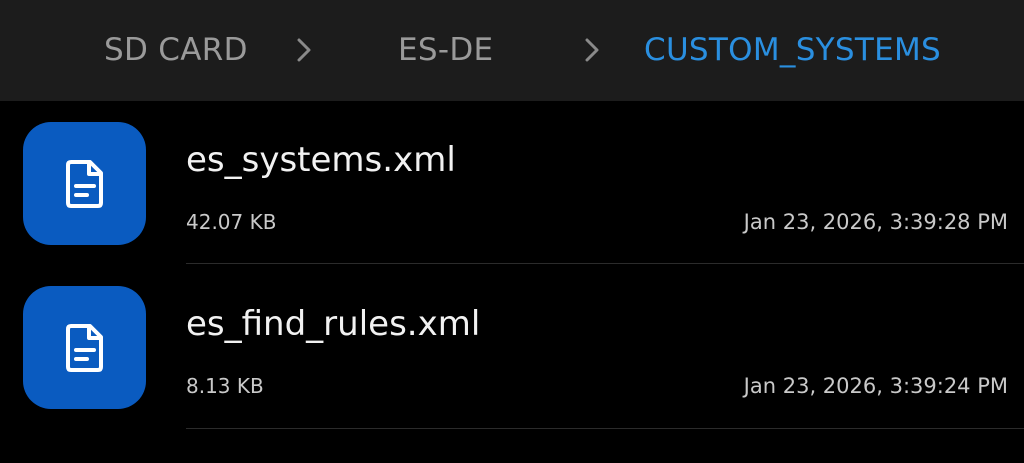 This screenshot has width=1024, height=463. What do you see at coordinates (231, 222) in the screenshot?
I see `file-size: 42.07 KB` at bounding box center [231, 222].